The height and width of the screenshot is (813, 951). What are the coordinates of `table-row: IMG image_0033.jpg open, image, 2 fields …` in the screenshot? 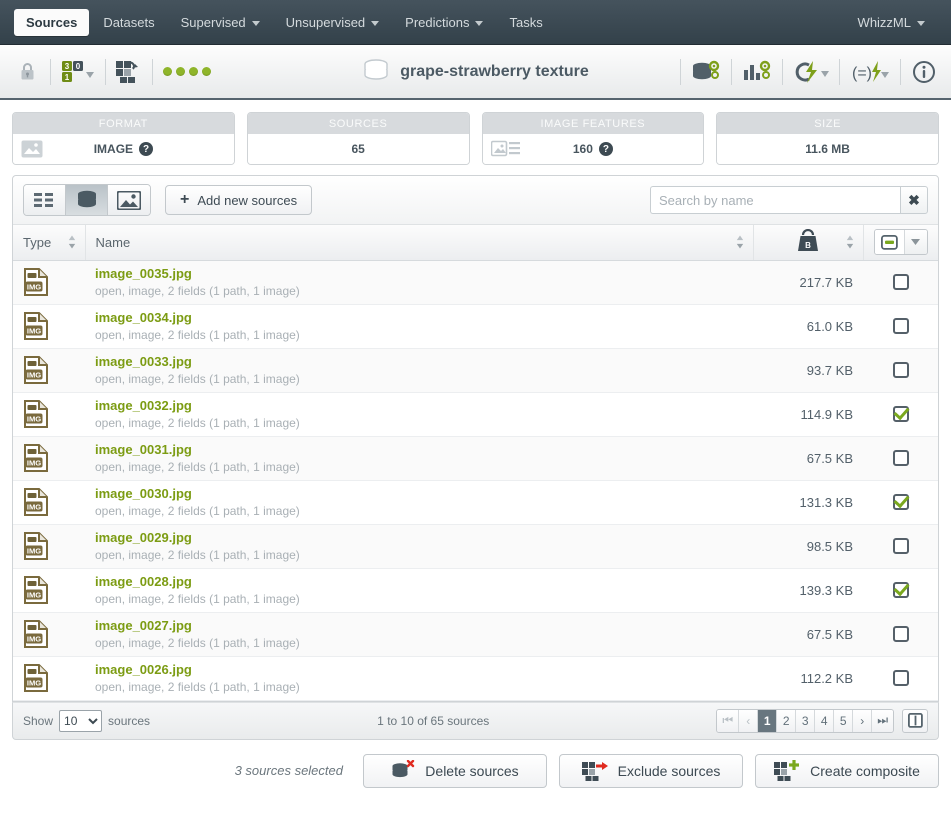 It's located at (475, 370).